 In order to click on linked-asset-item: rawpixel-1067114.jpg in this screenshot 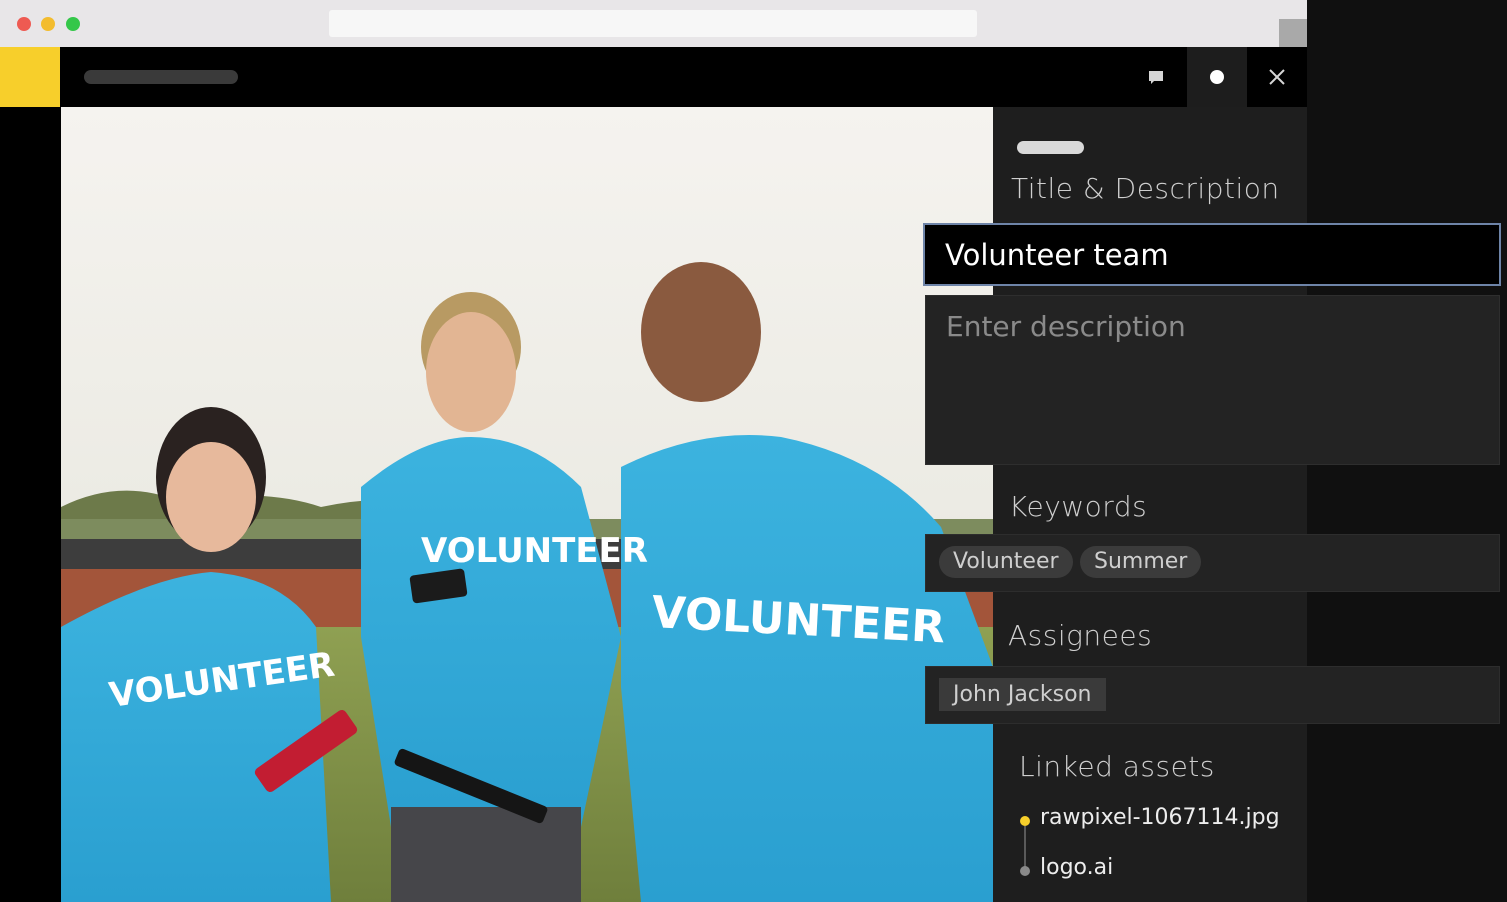, I will do `click(1160, 817)`.